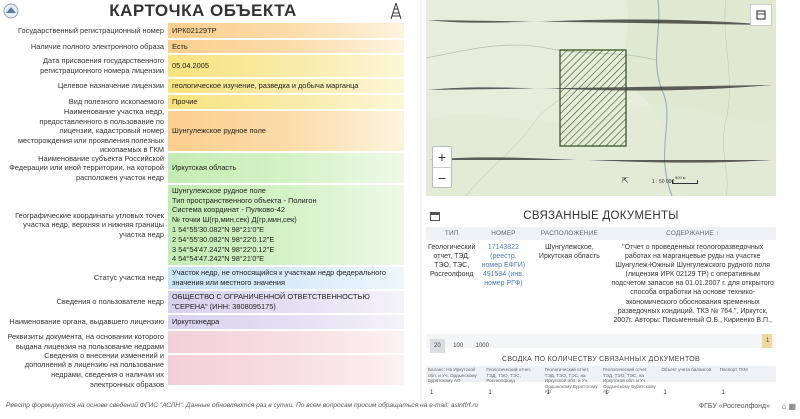 The image size is (800, 419). Describe the element at coordinates (223, 239) in the screenshot. I see `card-row-value-line: 2 54°55'30.082"N 98°22'0.12"E` at that location.